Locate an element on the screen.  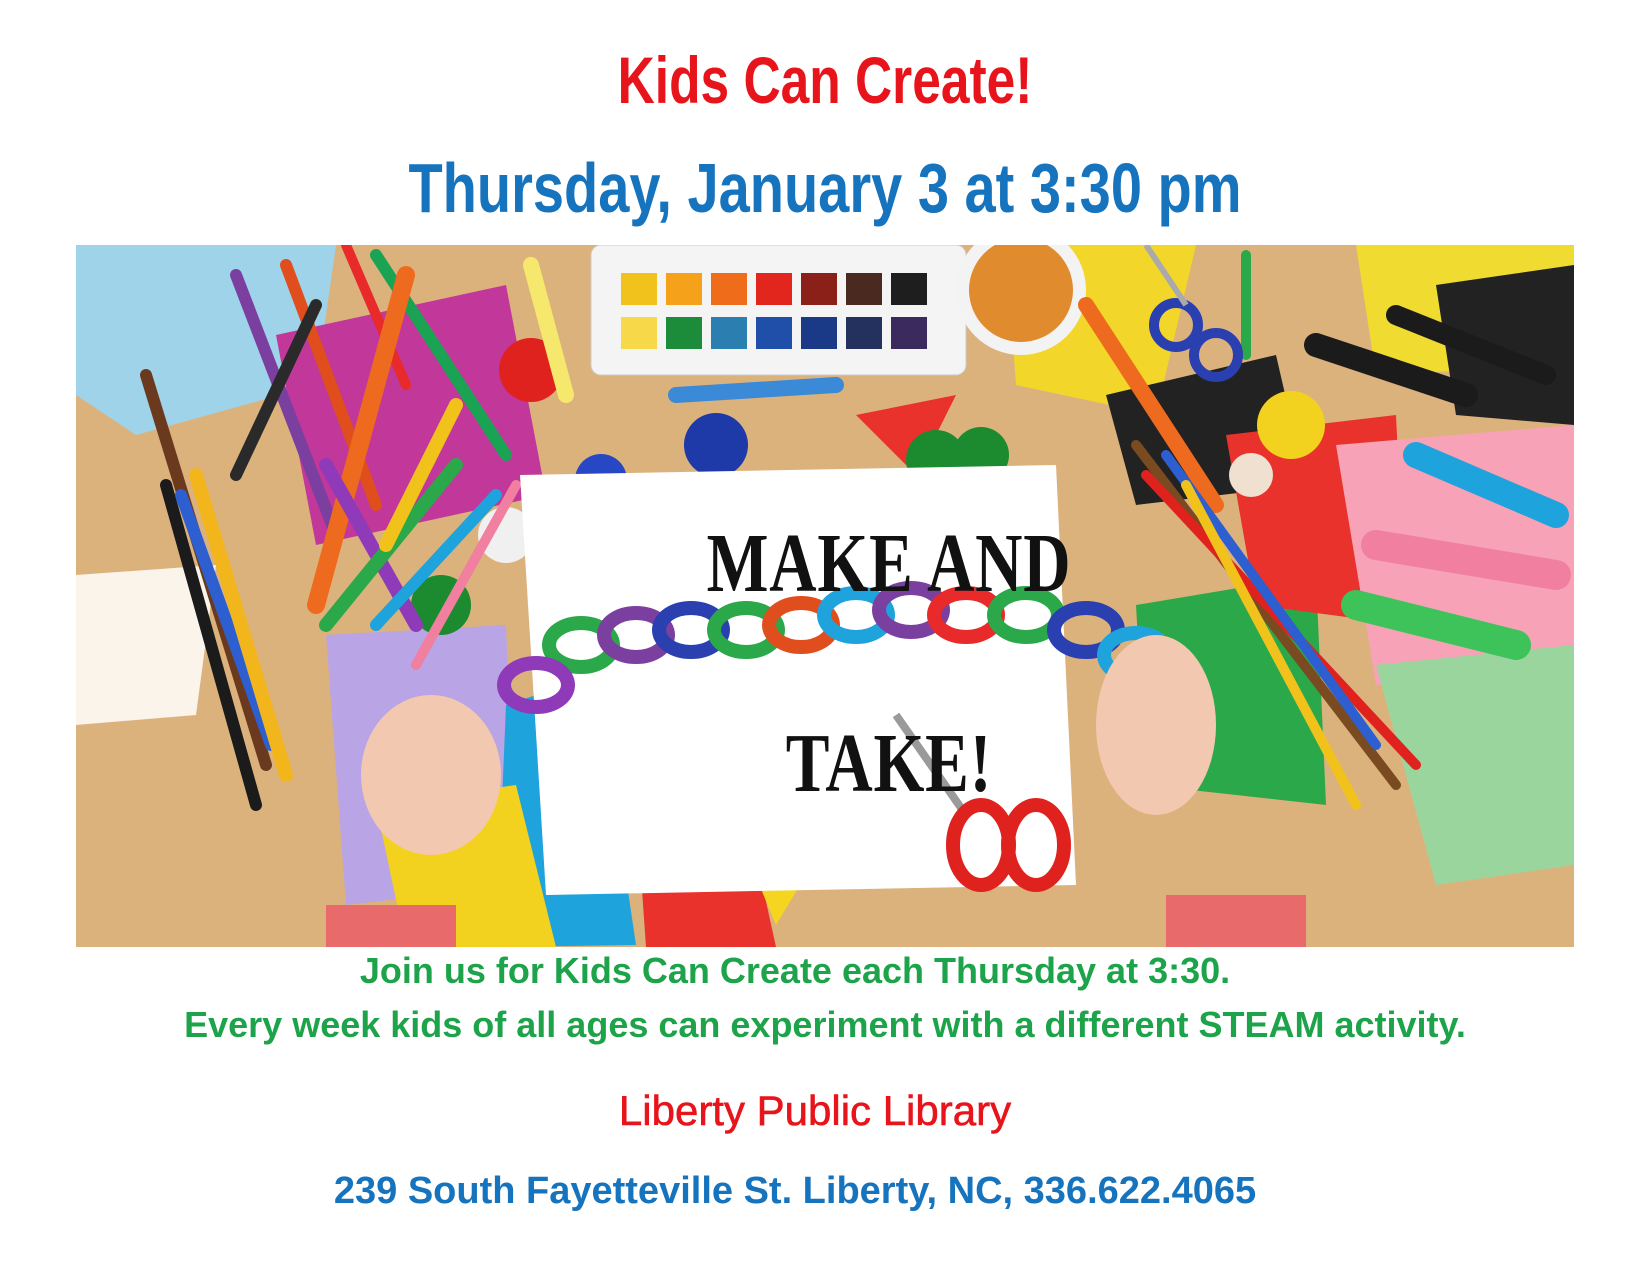
event-datetime: Thursday, January 3 at 3:30 pm is located at coordinates (825, 188).